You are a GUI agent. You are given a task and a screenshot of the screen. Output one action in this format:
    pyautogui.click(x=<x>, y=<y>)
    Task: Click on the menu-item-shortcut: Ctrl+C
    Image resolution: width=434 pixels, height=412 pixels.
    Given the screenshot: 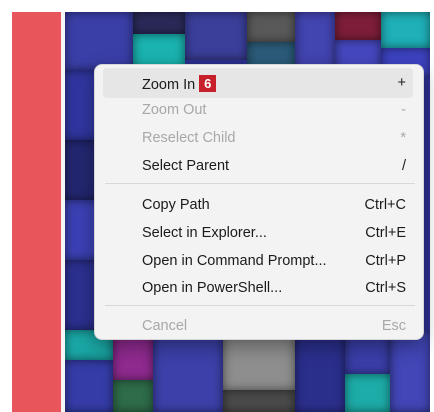 What is the action you would take?
    pyautogui.click(x=385, y=205)
    